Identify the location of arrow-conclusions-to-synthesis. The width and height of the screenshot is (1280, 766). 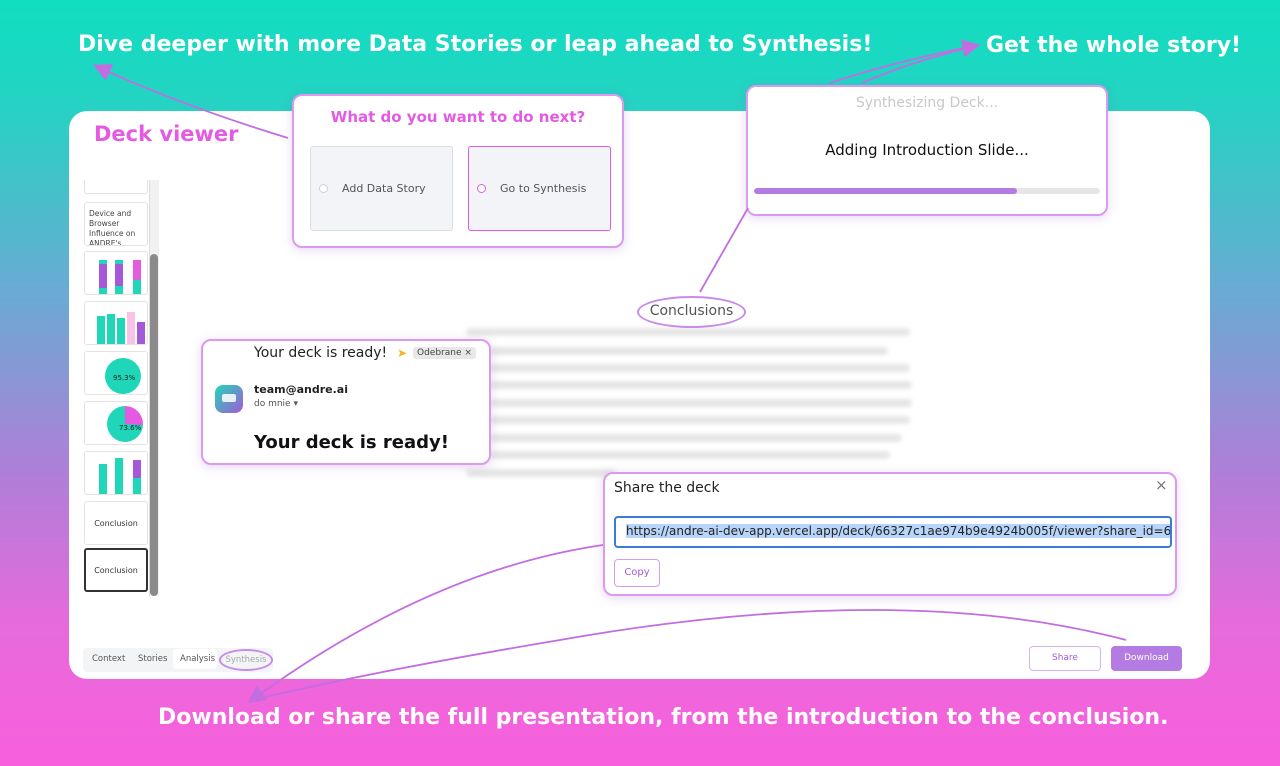
(724, 250).